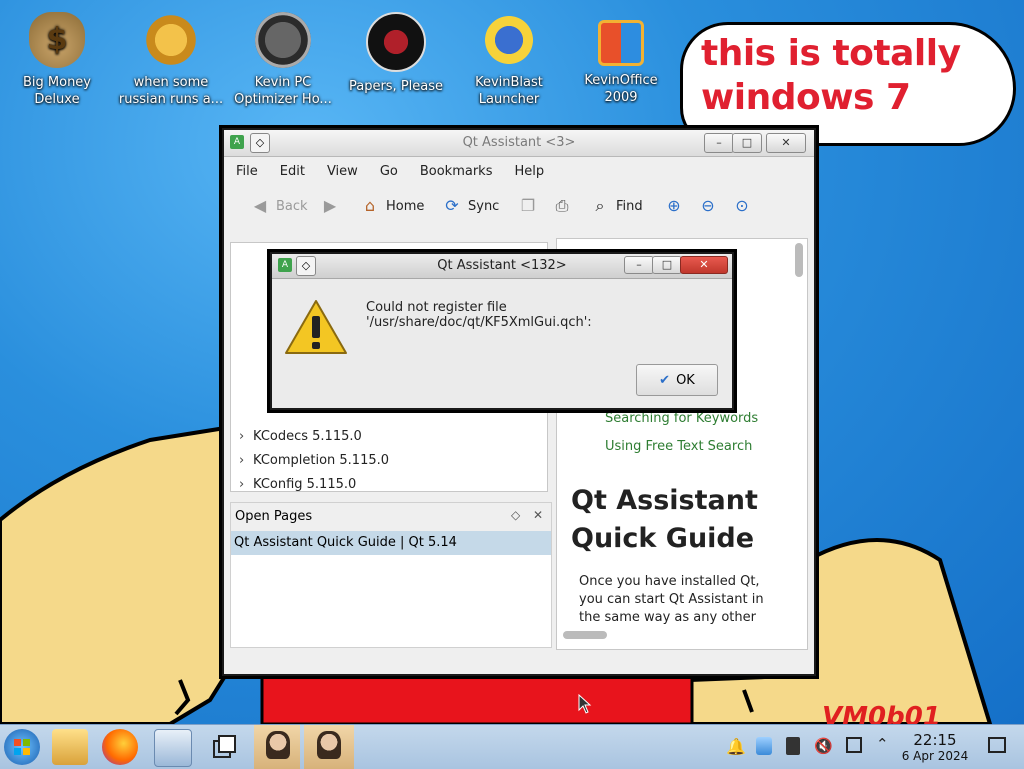  I want to click on warning-icon, so click(316, 327).